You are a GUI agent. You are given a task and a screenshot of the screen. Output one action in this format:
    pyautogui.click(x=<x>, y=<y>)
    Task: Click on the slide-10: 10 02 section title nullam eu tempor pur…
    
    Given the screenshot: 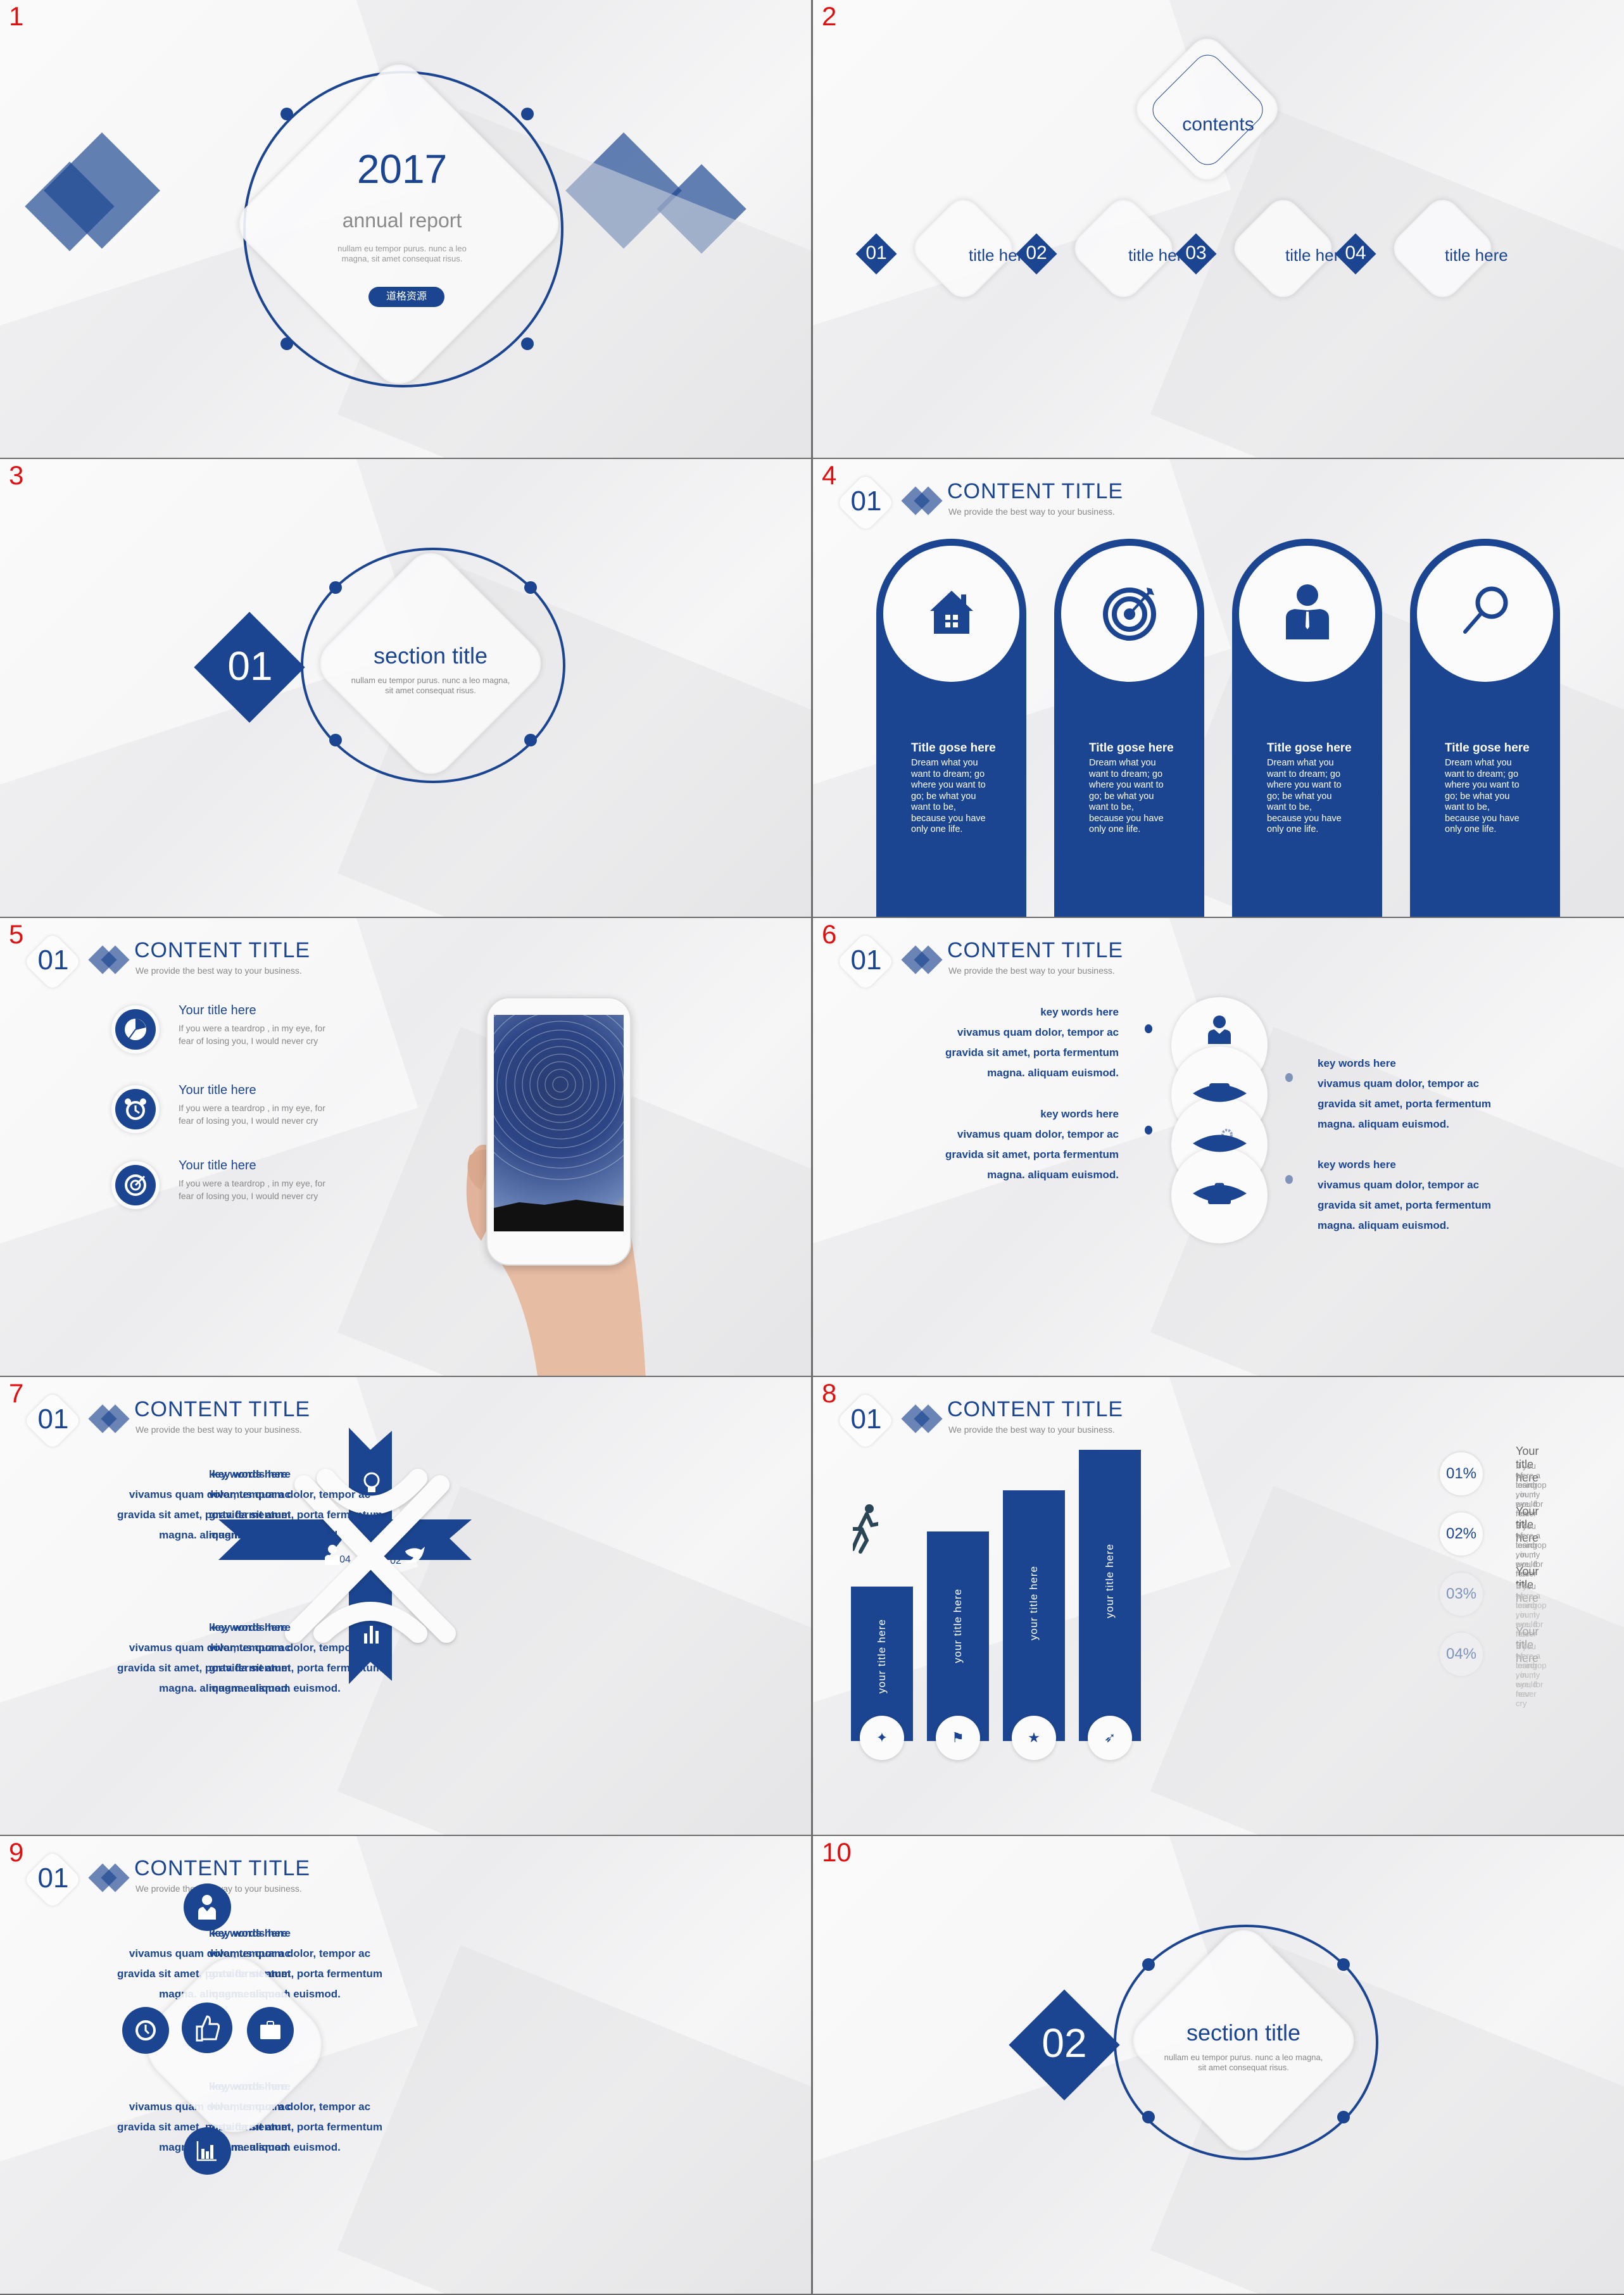 What is the action you would take?
    pyautogui.click(x=1218, y=2065)
    